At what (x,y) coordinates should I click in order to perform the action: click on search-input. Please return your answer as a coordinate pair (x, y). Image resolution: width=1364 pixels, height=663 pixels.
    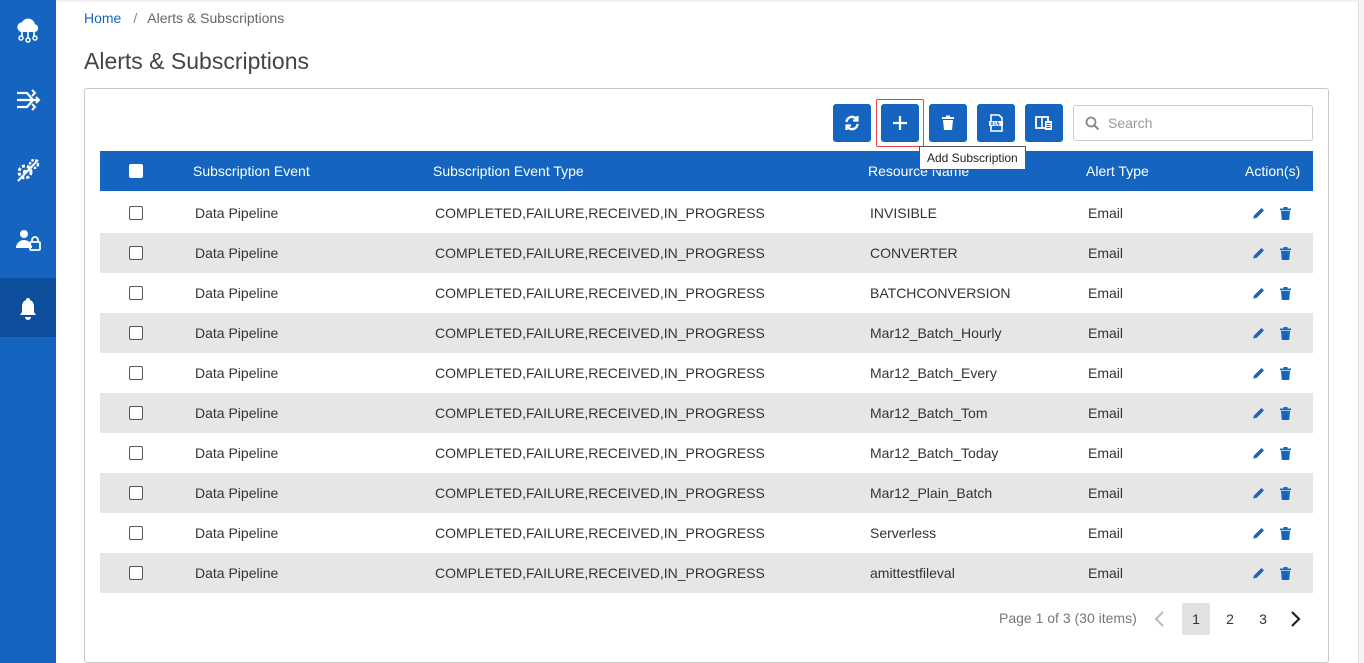
    Looking at the image, I should click on (1206, 123).